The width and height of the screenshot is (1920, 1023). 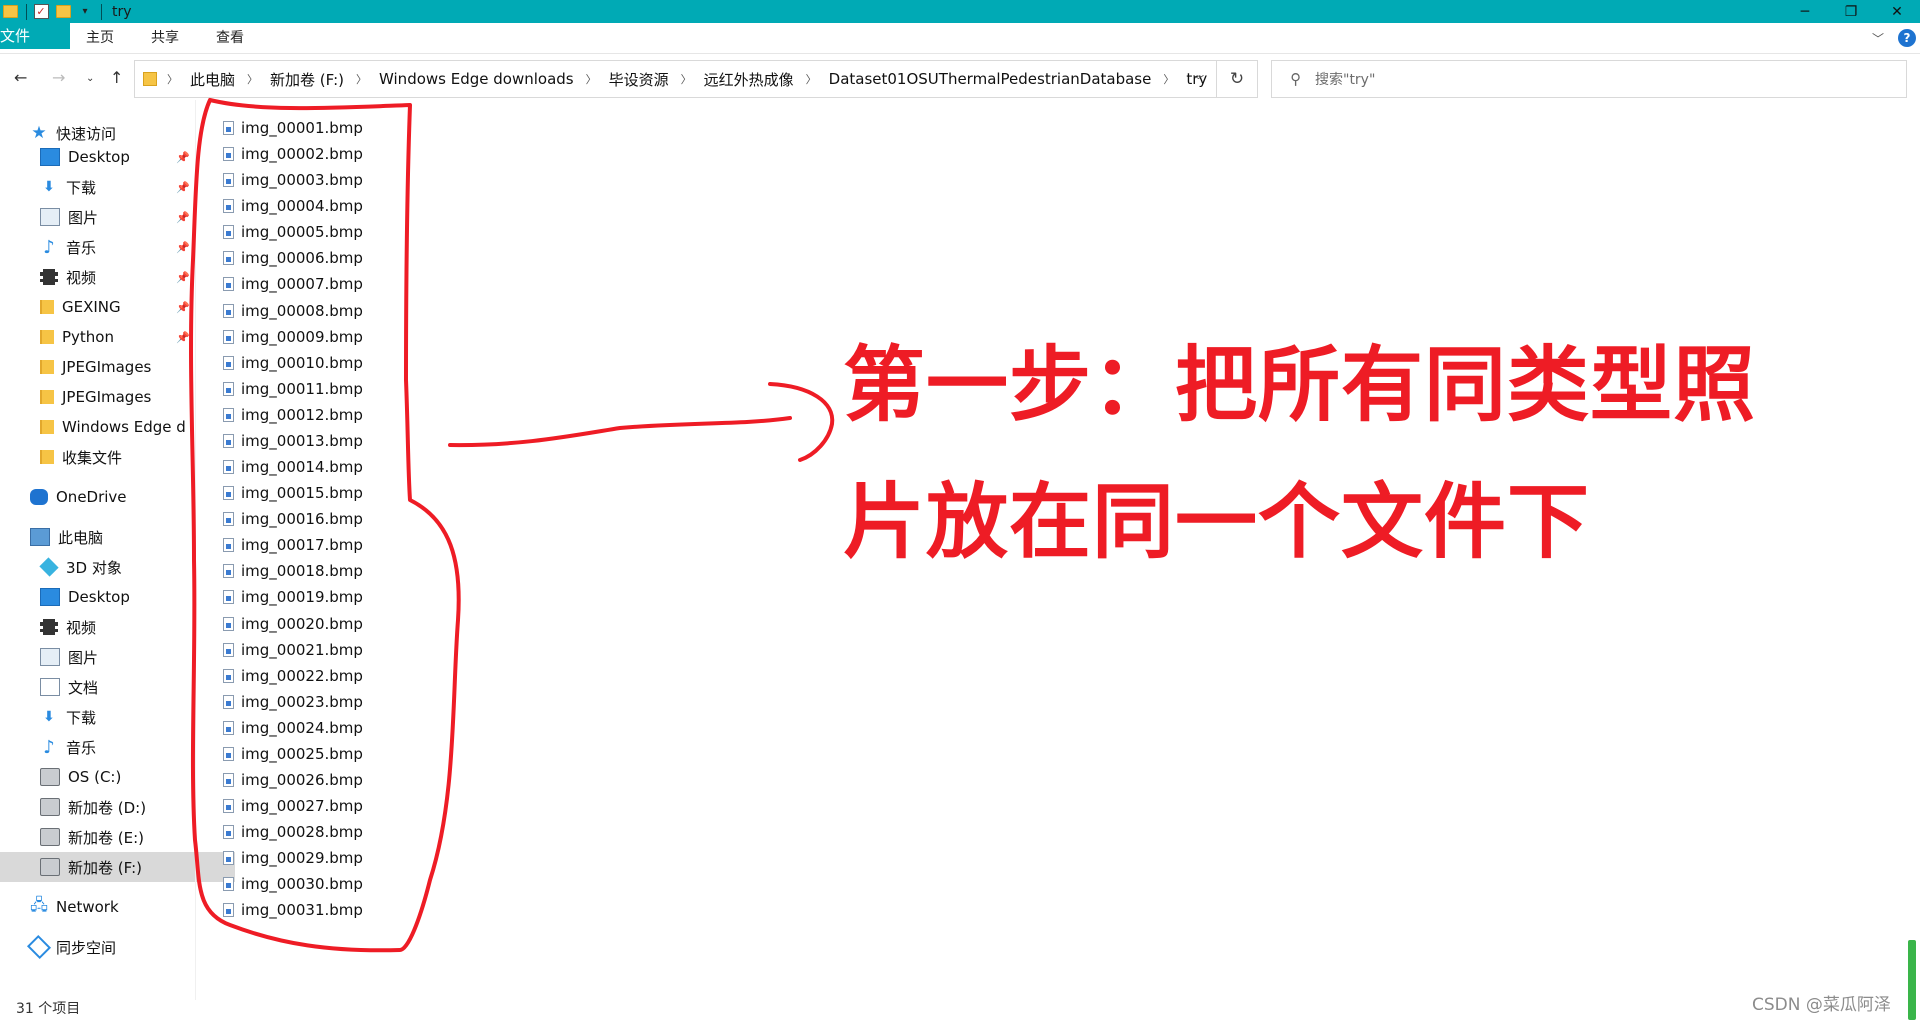 I want to click on nav-item: Desktop 📌, so click(x=117, y=157).